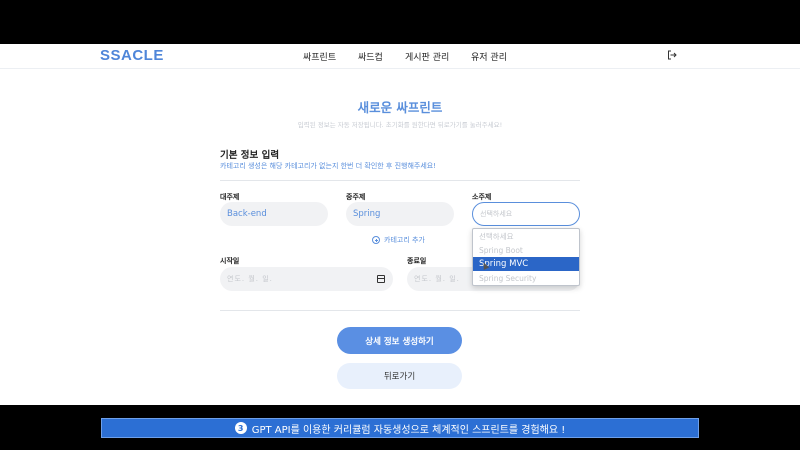  Describe the element at coordinates (230, 261) in the screenshot. I see `start-date-label: 시작일` at that location.